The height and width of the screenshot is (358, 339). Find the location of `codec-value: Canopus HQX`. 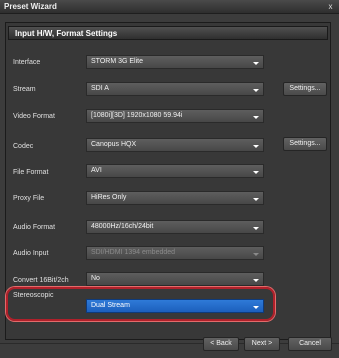

codec-value: Canopus HQX is located at coordinates (114, 144).